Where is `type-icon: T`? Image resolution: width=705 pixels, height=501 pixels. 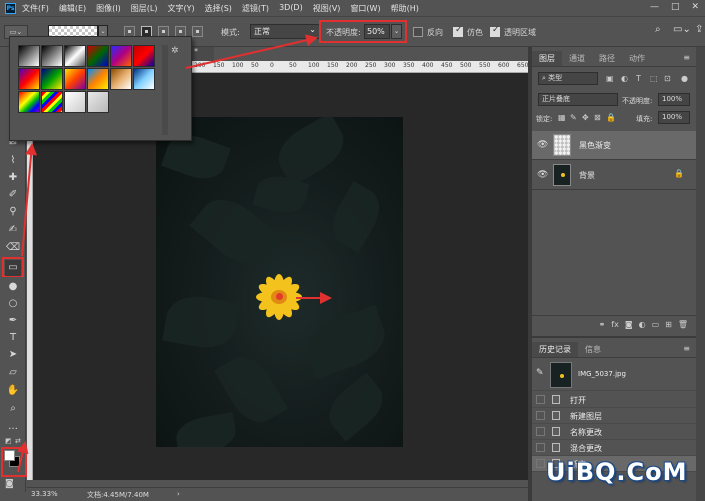
type-icon: T is located at coordinates (13, 338).